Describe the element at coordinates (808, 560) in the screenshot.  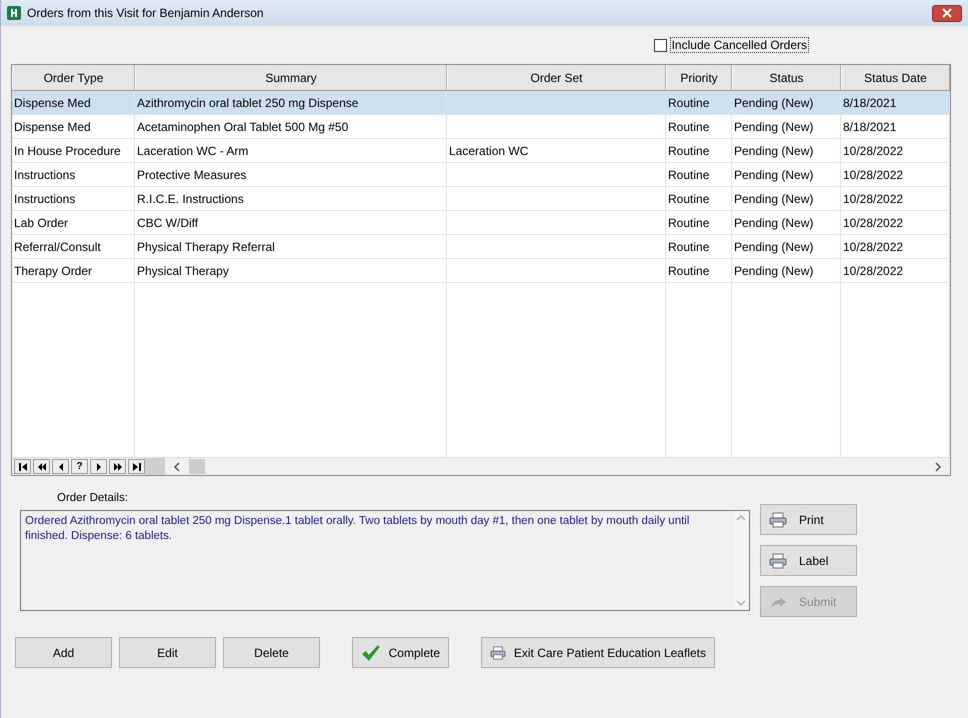
I see `side-button: Label` at that location.